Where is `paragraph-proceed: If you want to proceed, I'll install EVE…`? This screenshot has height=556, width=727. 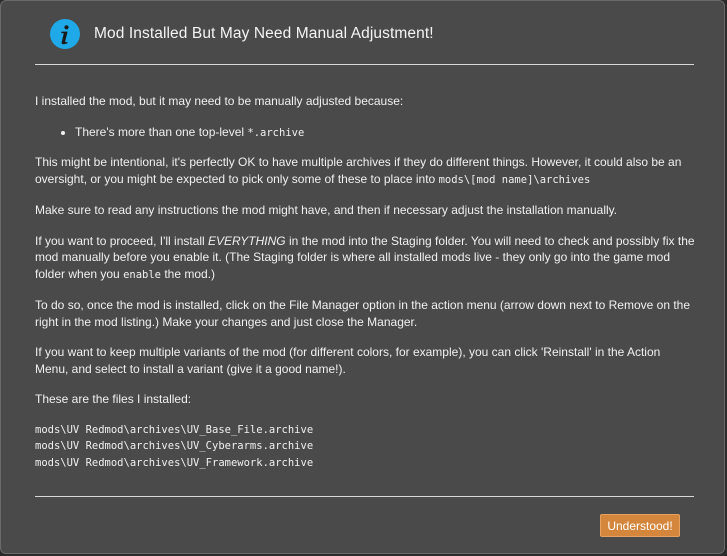
paragraph-proceed: If you want to proceed, I'll install EVE… is located at coordinates (365, 258).